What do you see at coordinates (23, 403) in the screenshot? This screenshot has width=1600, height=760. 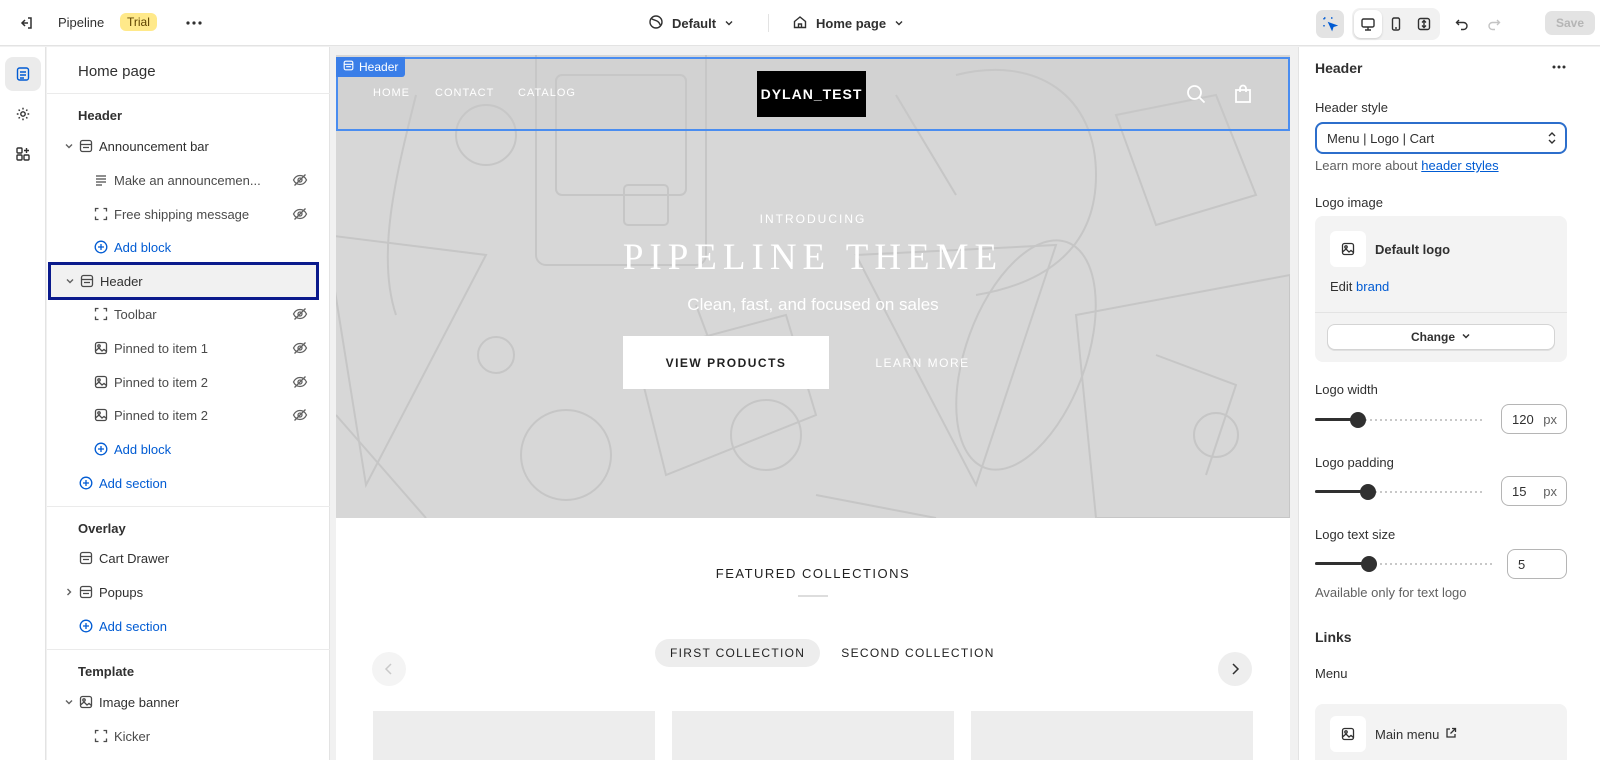 I see `nav-rail` at bounding box center [23, 403].